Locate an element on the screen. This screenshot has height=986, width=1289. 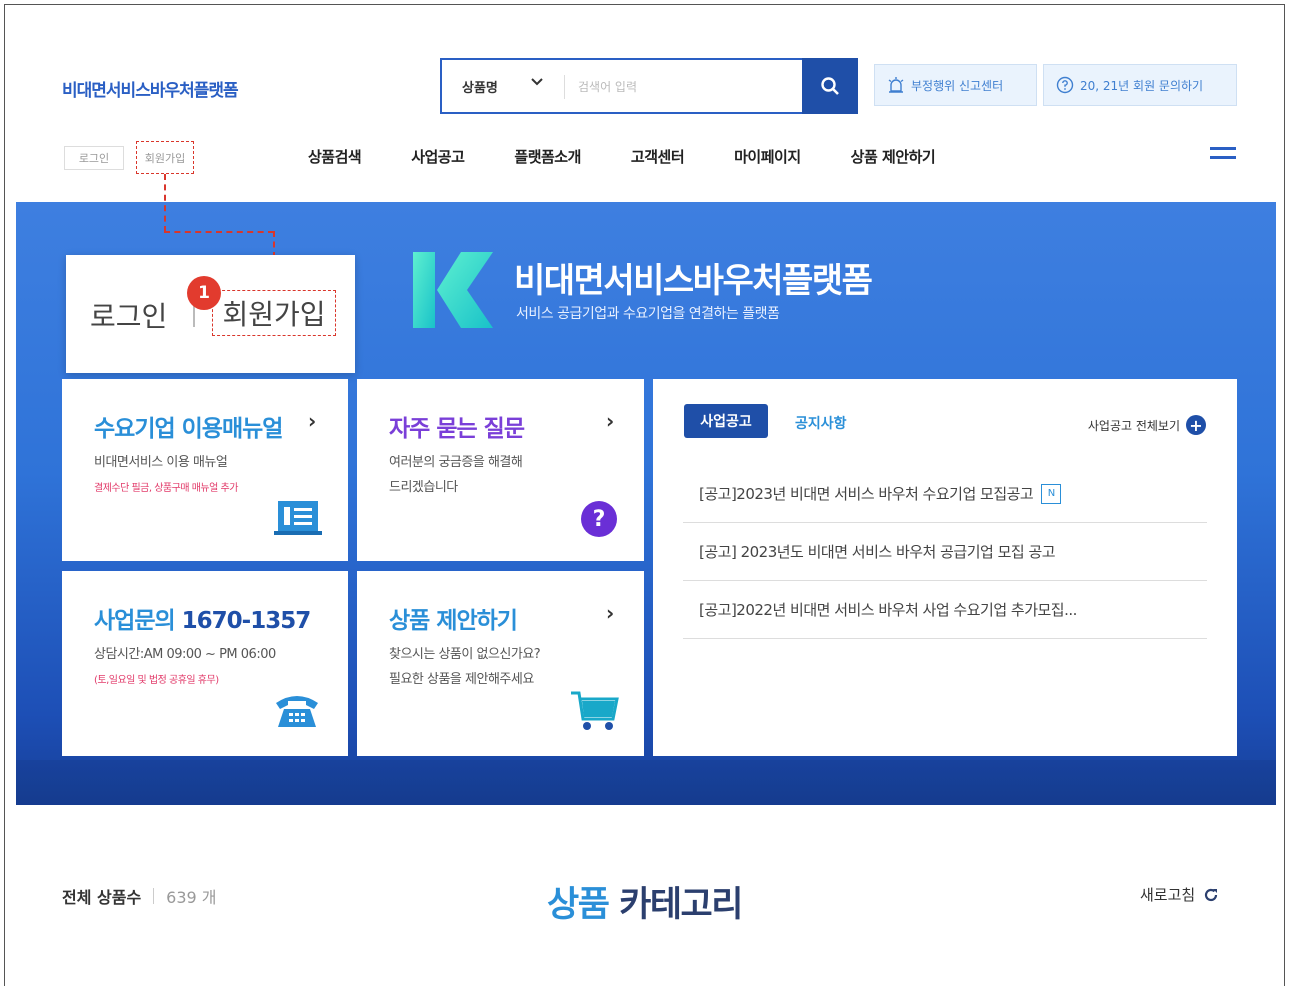
search-button is located at coordinates (830, 86).